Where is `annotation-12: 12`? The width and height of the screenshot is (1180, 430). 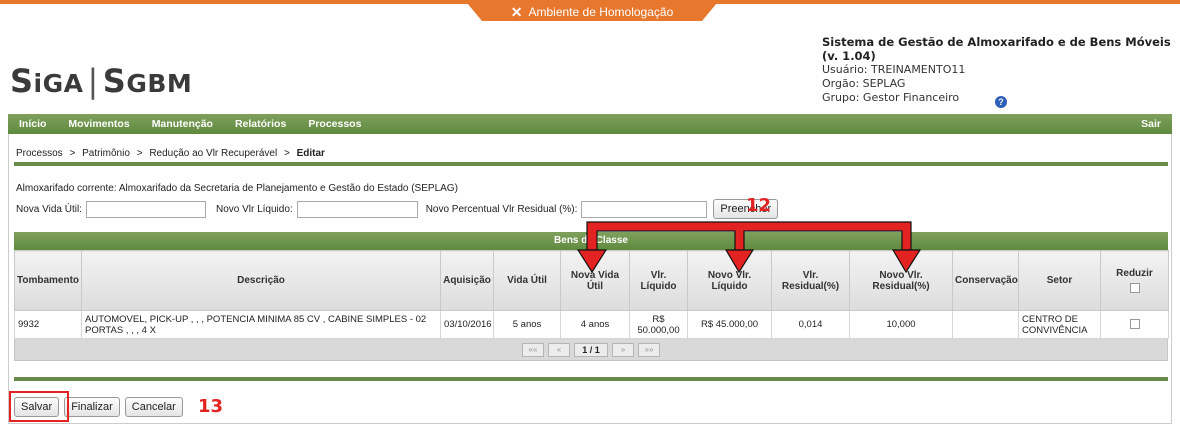
annotation-12: 12 is located at coordinates (759, 205).